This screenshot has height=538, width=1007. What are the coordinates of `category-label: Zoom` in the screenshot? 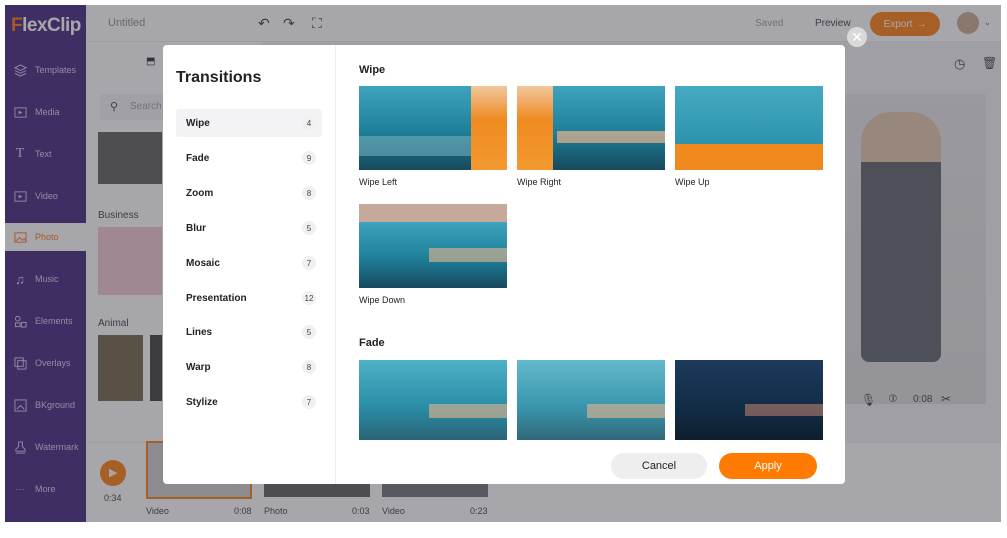 It's located at (200, 193).